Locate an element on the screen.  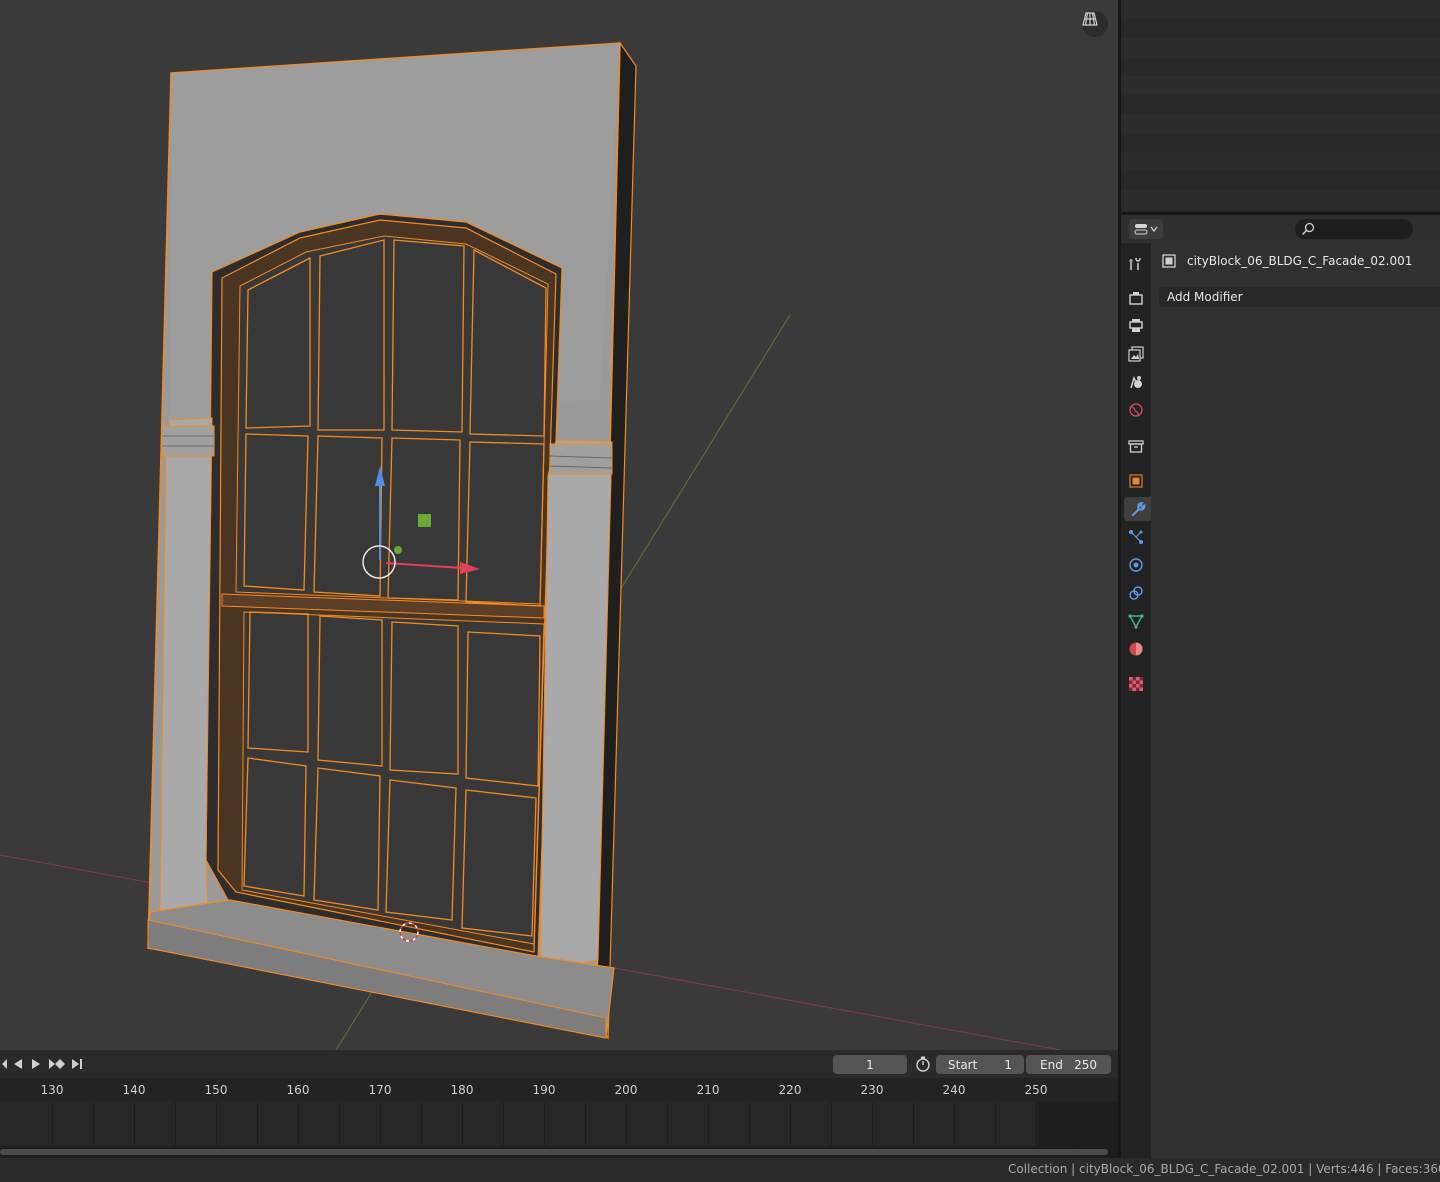
play-reverse-button is located at coordinates (18, 1064).